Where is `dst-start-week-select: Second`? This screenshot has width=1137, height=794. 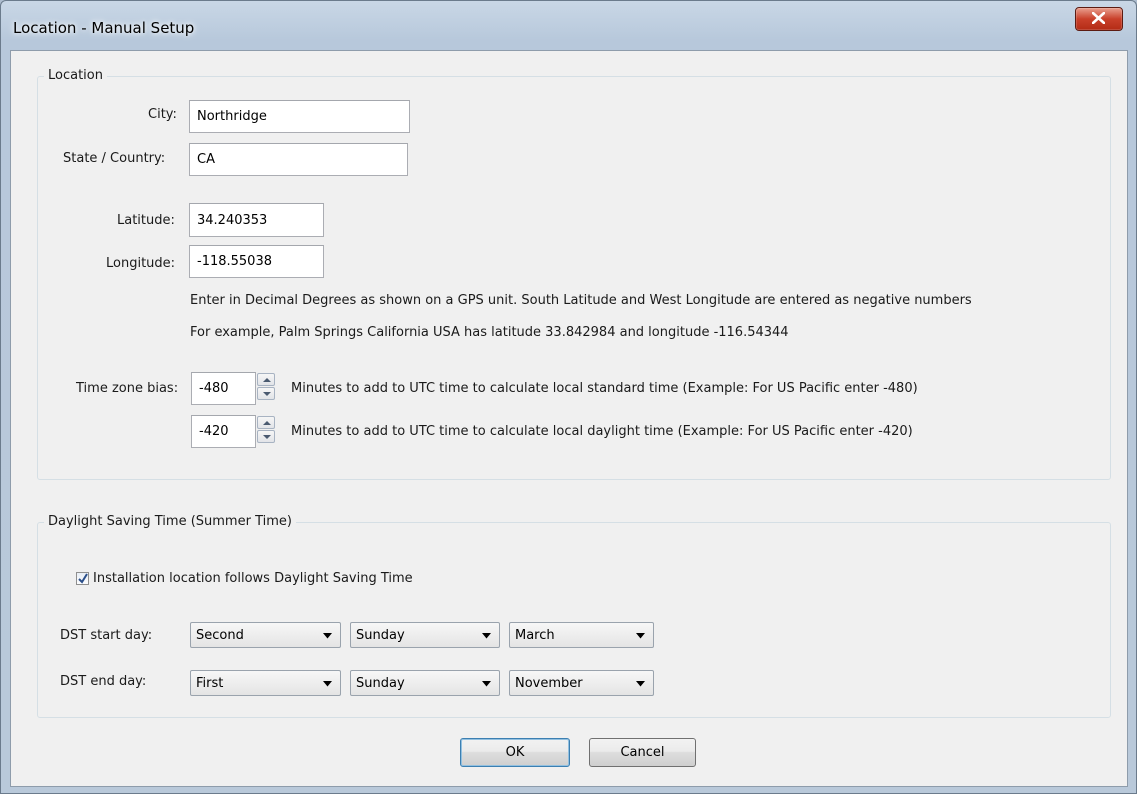 dst-start-week-select: Second is located at coordinates (265, 635).